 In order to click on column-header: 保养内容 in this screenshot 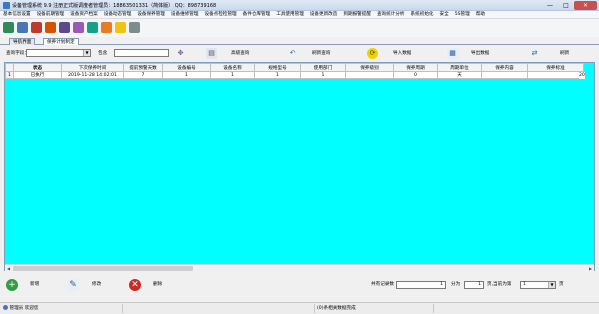, I will do `click(504, 67)`.